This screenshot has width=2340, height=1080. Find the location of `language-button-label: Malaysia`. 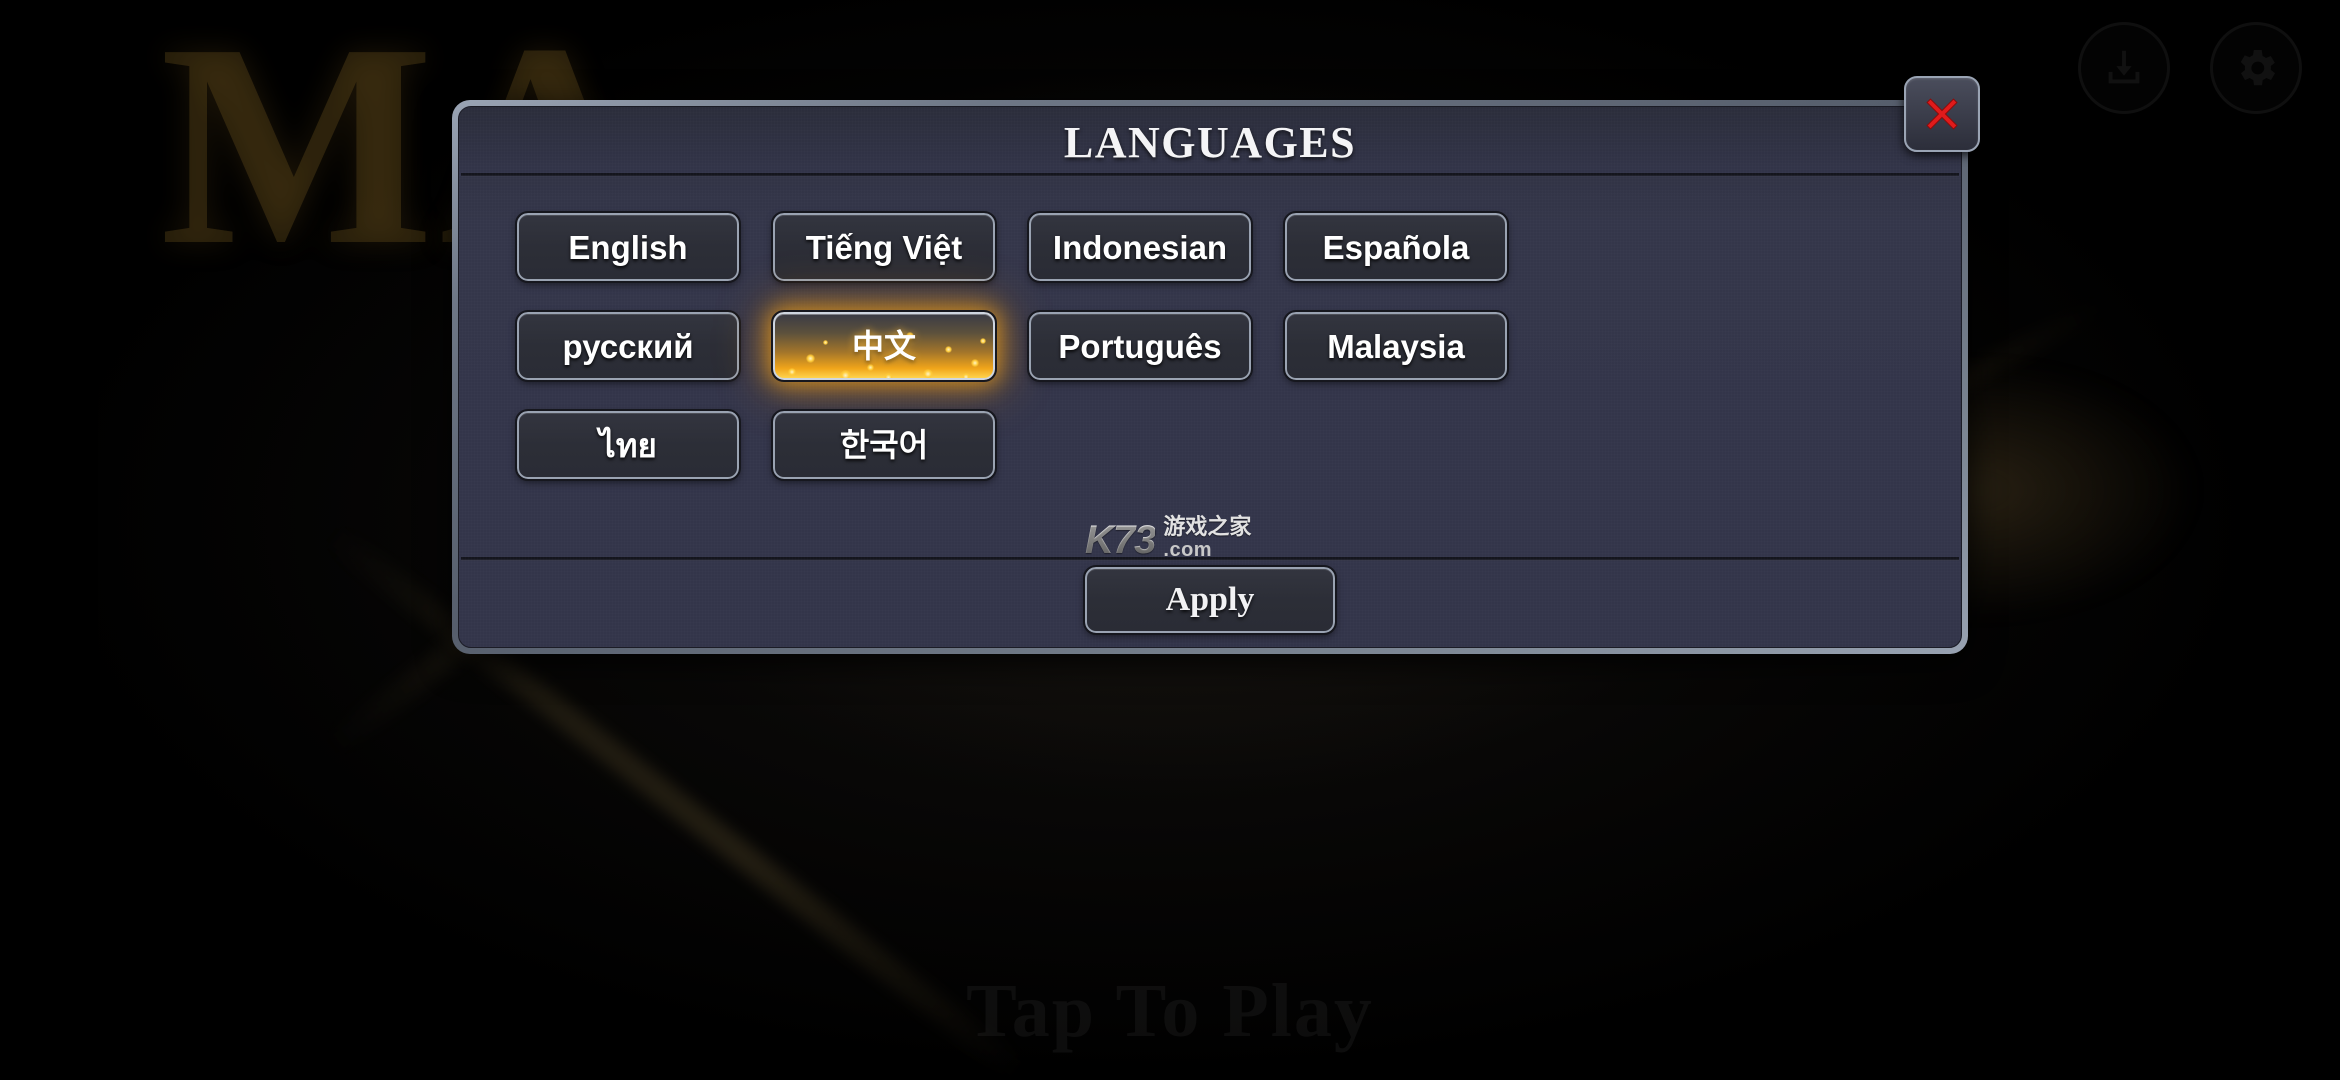

language-button-label: Malaysia is located at coordinates (1396, 346).